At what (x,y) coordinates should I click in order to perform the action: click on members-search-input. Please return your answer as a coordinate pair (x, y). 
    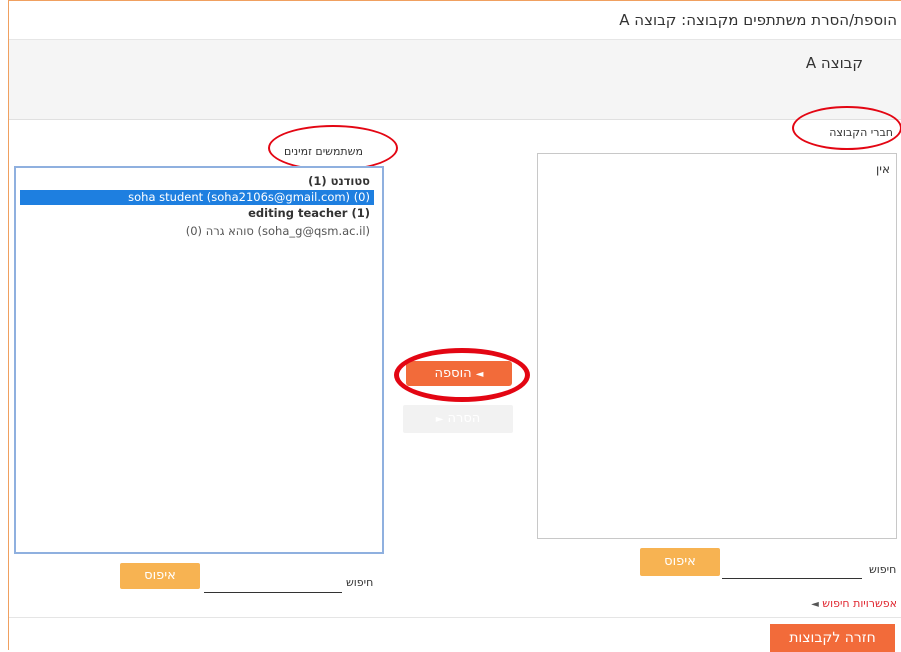
    Looking at the image, I should click on (792, 567).